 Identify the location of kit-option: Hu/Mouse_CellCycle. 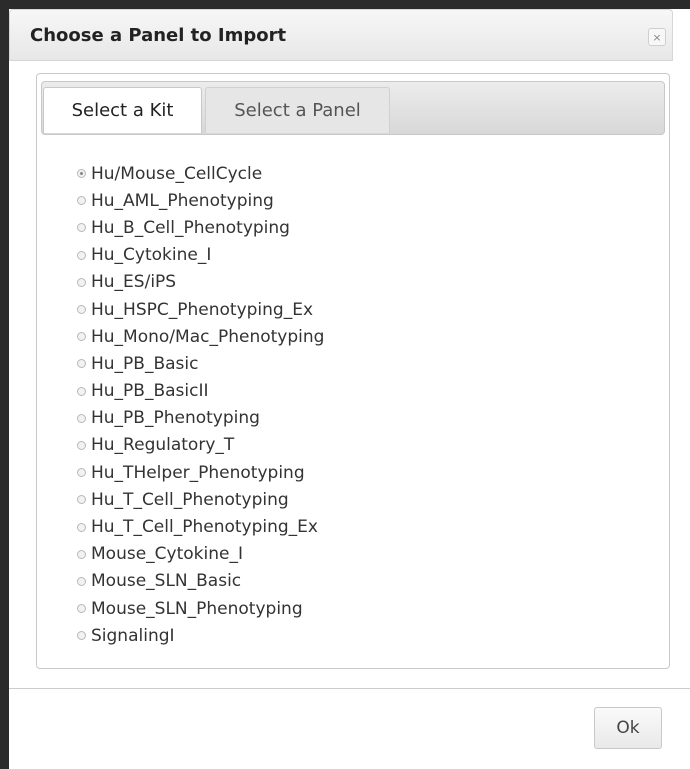
(200, 173).